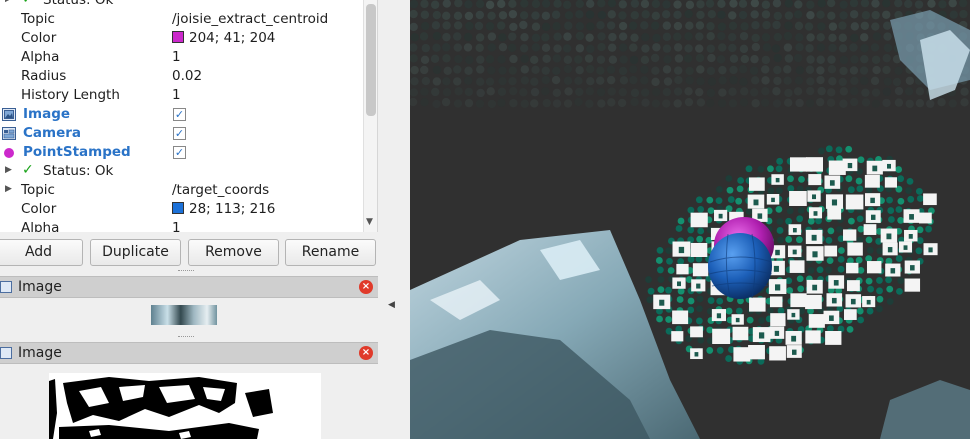  What do you see at coordinates (185, 406) in the screenshot?
I see `mask-image` at bounding box center [185, 406].